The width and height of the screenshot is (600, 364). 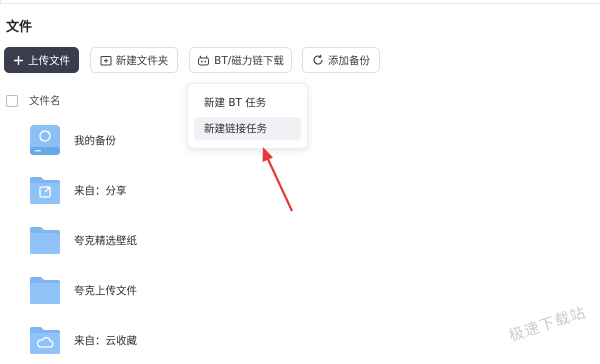 I want to click on list-item: 夸克精选壁纸, so click(x=82, y=240).